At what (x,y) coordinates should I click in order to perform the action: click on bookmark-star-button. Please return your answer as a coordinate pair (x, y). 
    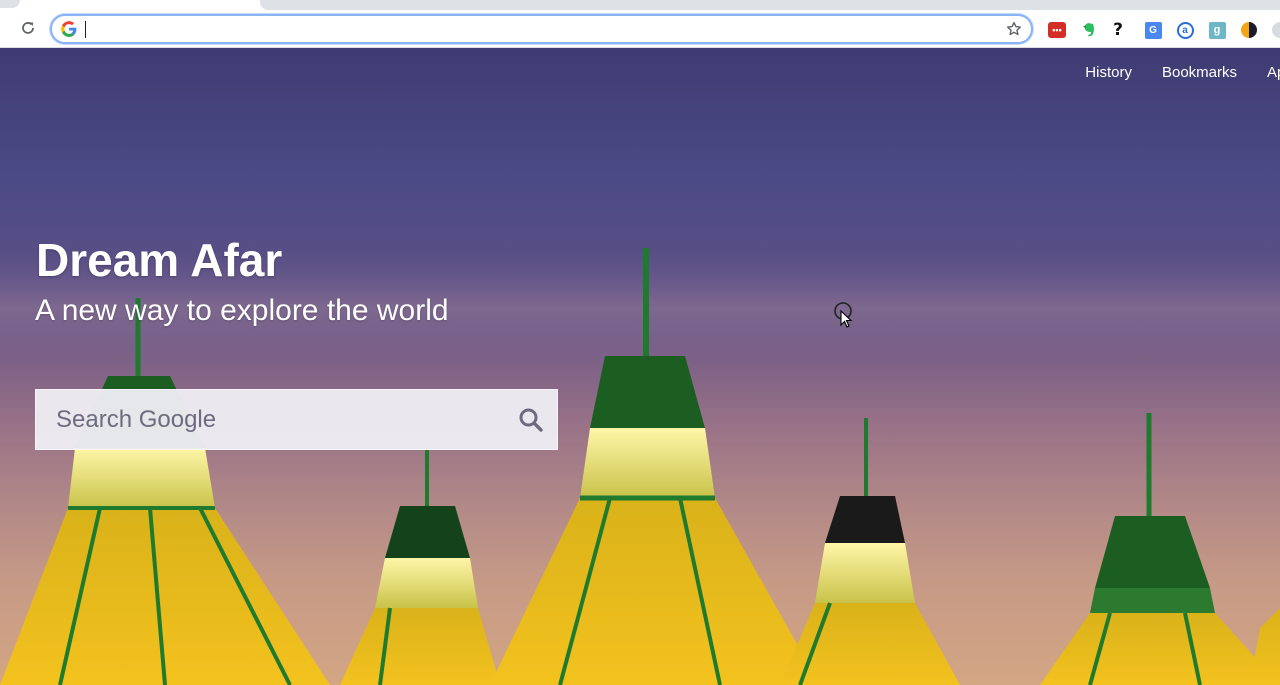
    Looking at the image, I should click on (1014, 29).